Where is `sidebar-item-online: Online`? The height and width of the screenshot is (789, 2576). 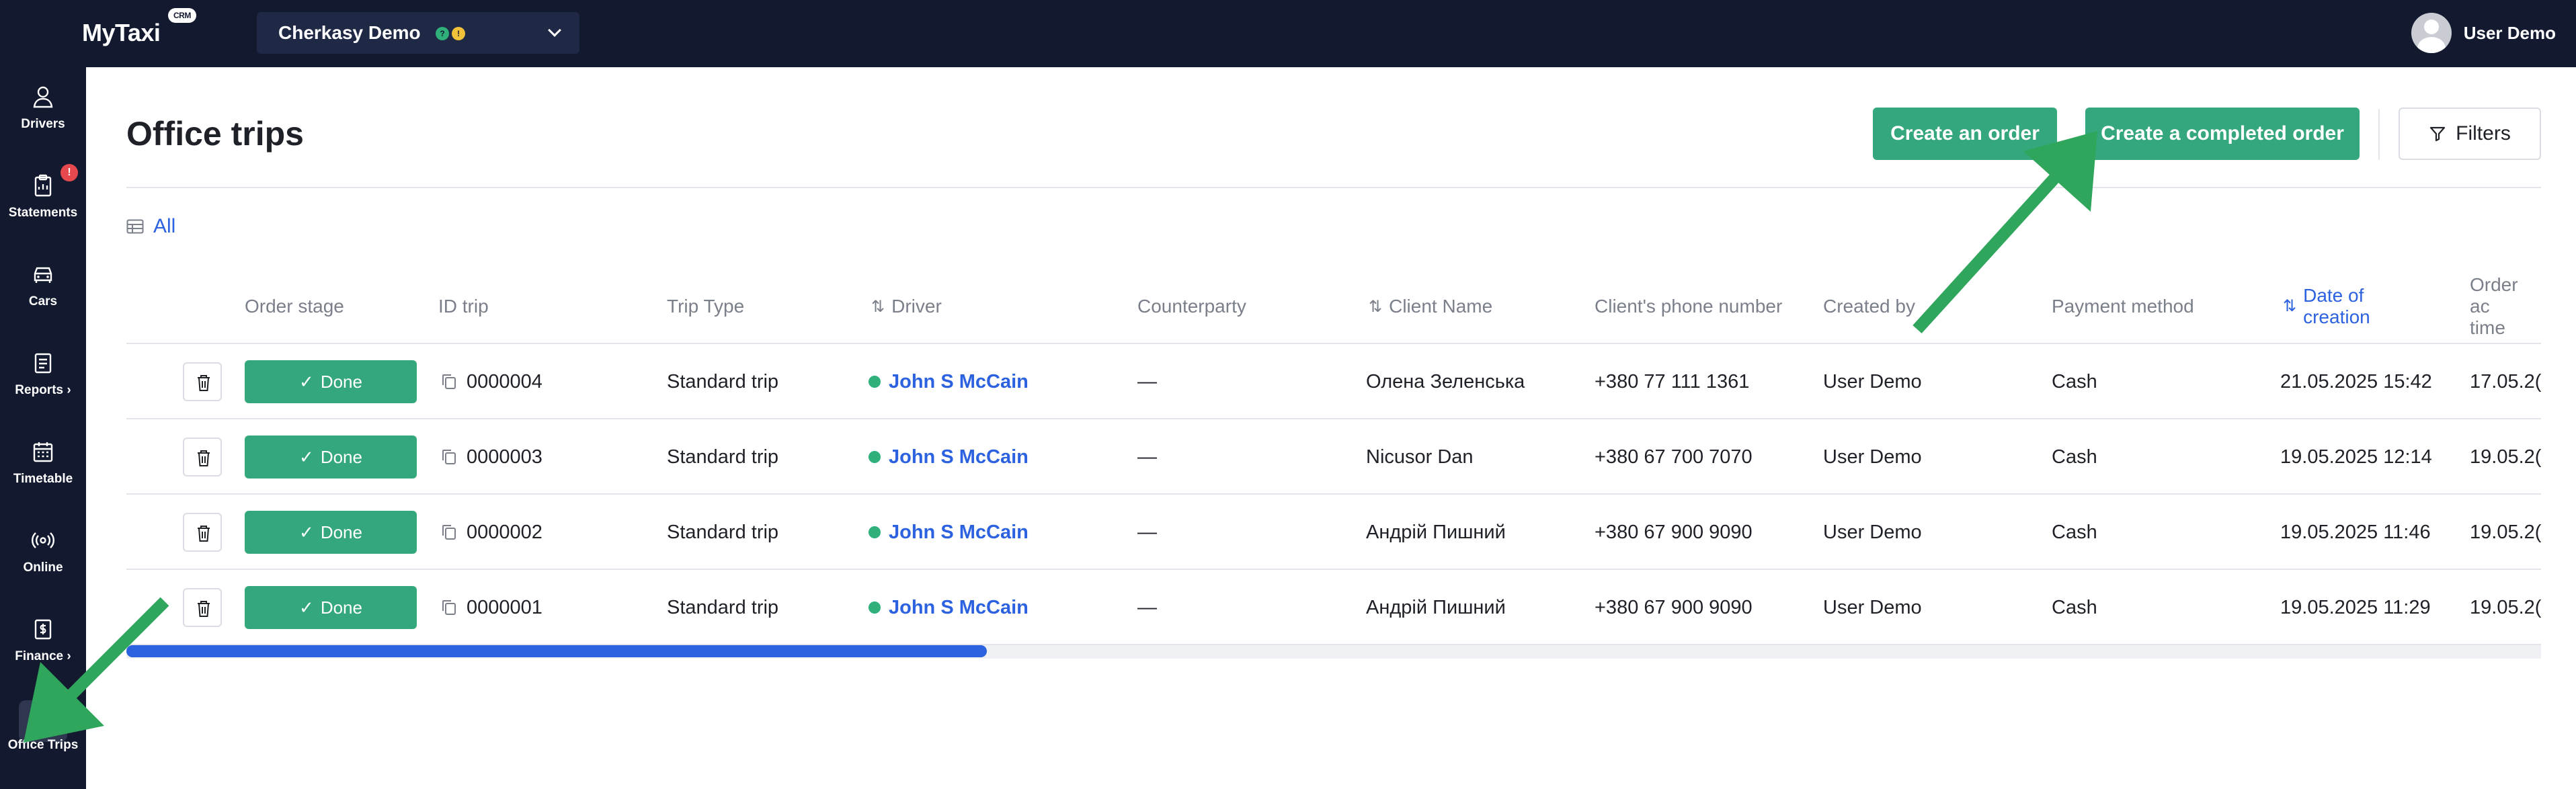
sidebar-item-online: Online is located at coordinates (43, 551).